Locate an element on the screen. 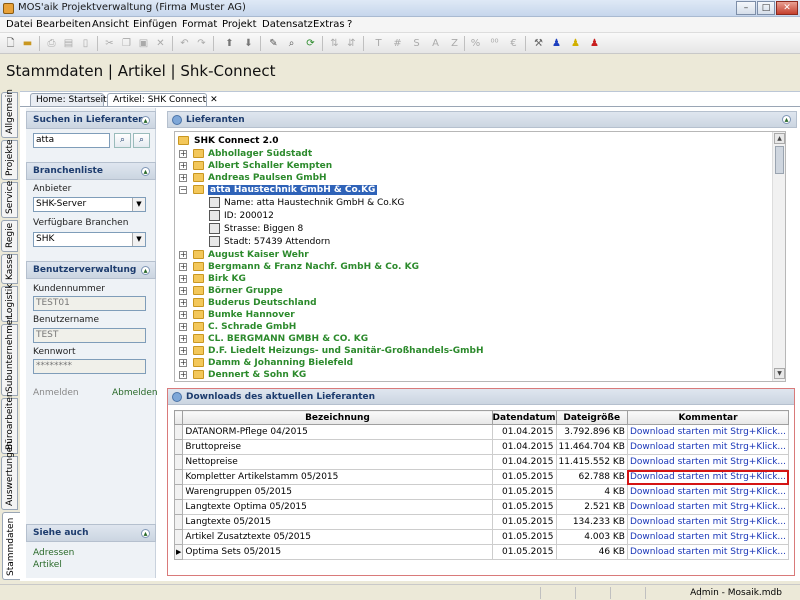 The width and height of the screenshot is (800, 600). tree-detail: Stadt: 57439 Attendorn is located at coordinates (269, 242).